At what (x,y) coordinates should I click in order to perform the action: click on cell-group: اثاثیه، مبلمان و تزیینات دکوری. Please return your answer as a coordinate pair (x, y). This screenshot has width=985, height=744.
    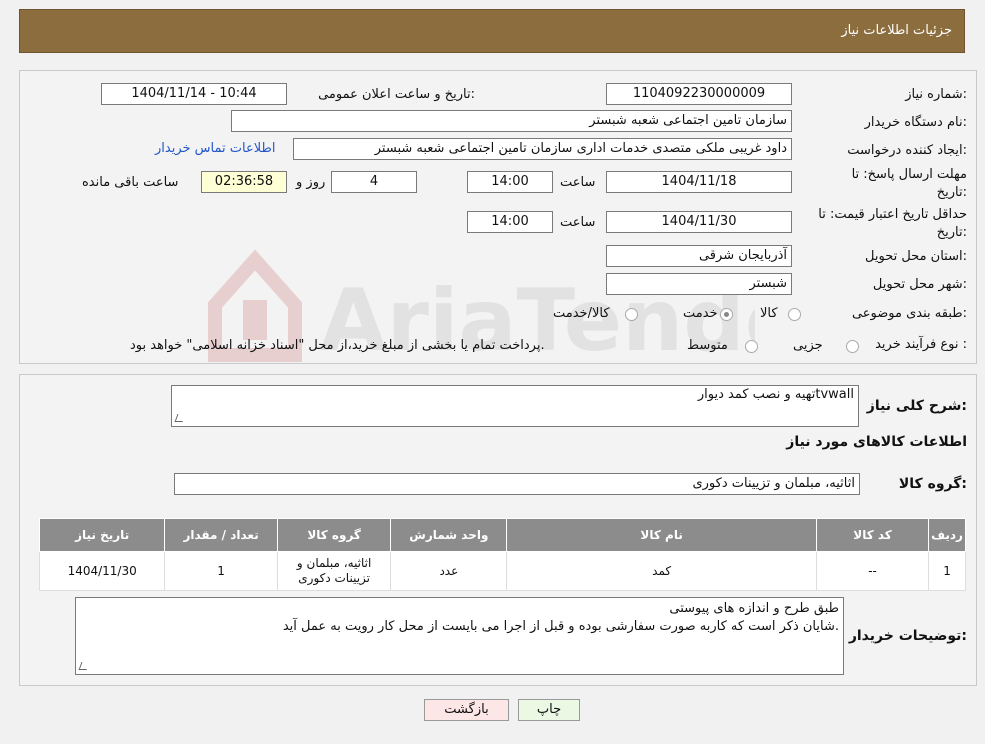
    Looking at the image, I should click on (334, 571).